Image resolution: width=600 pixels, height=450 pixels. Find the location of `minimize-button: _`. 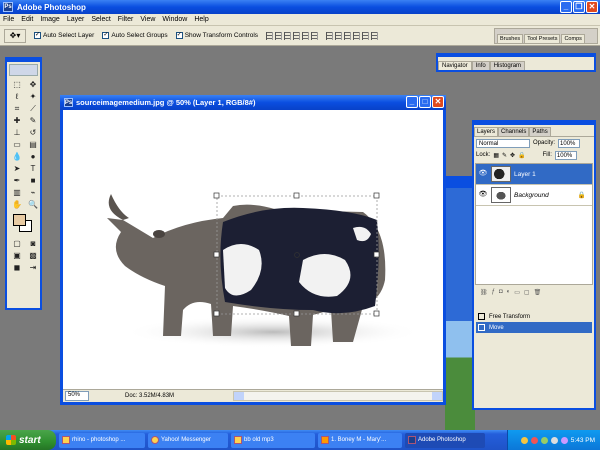

minimize-button: _ is located at coordinates (566, 7).